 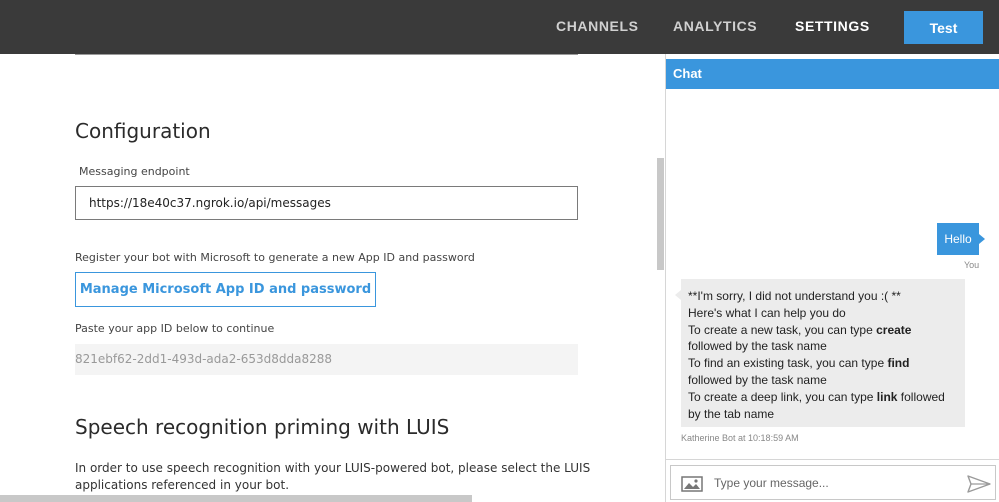 I want to click on chat-header: Chat, so click(x=832, y=74).